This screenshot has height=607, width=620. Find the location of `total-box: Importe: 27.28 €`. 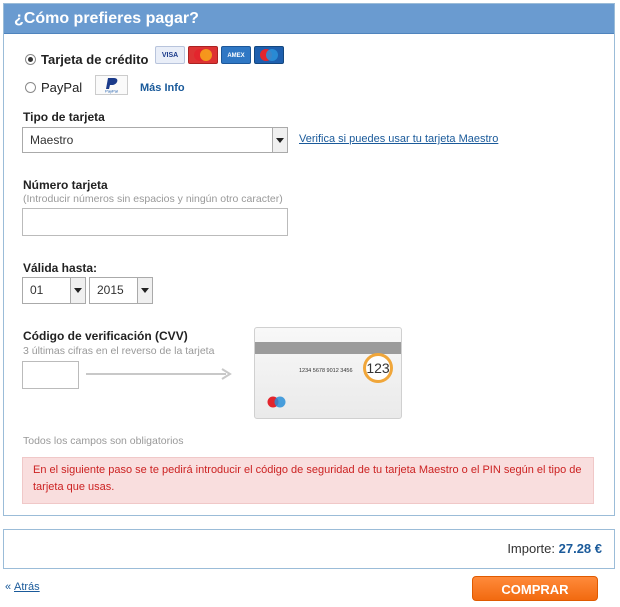

total-box: Importe: 27.28 € is located at coordinates (309, 549).